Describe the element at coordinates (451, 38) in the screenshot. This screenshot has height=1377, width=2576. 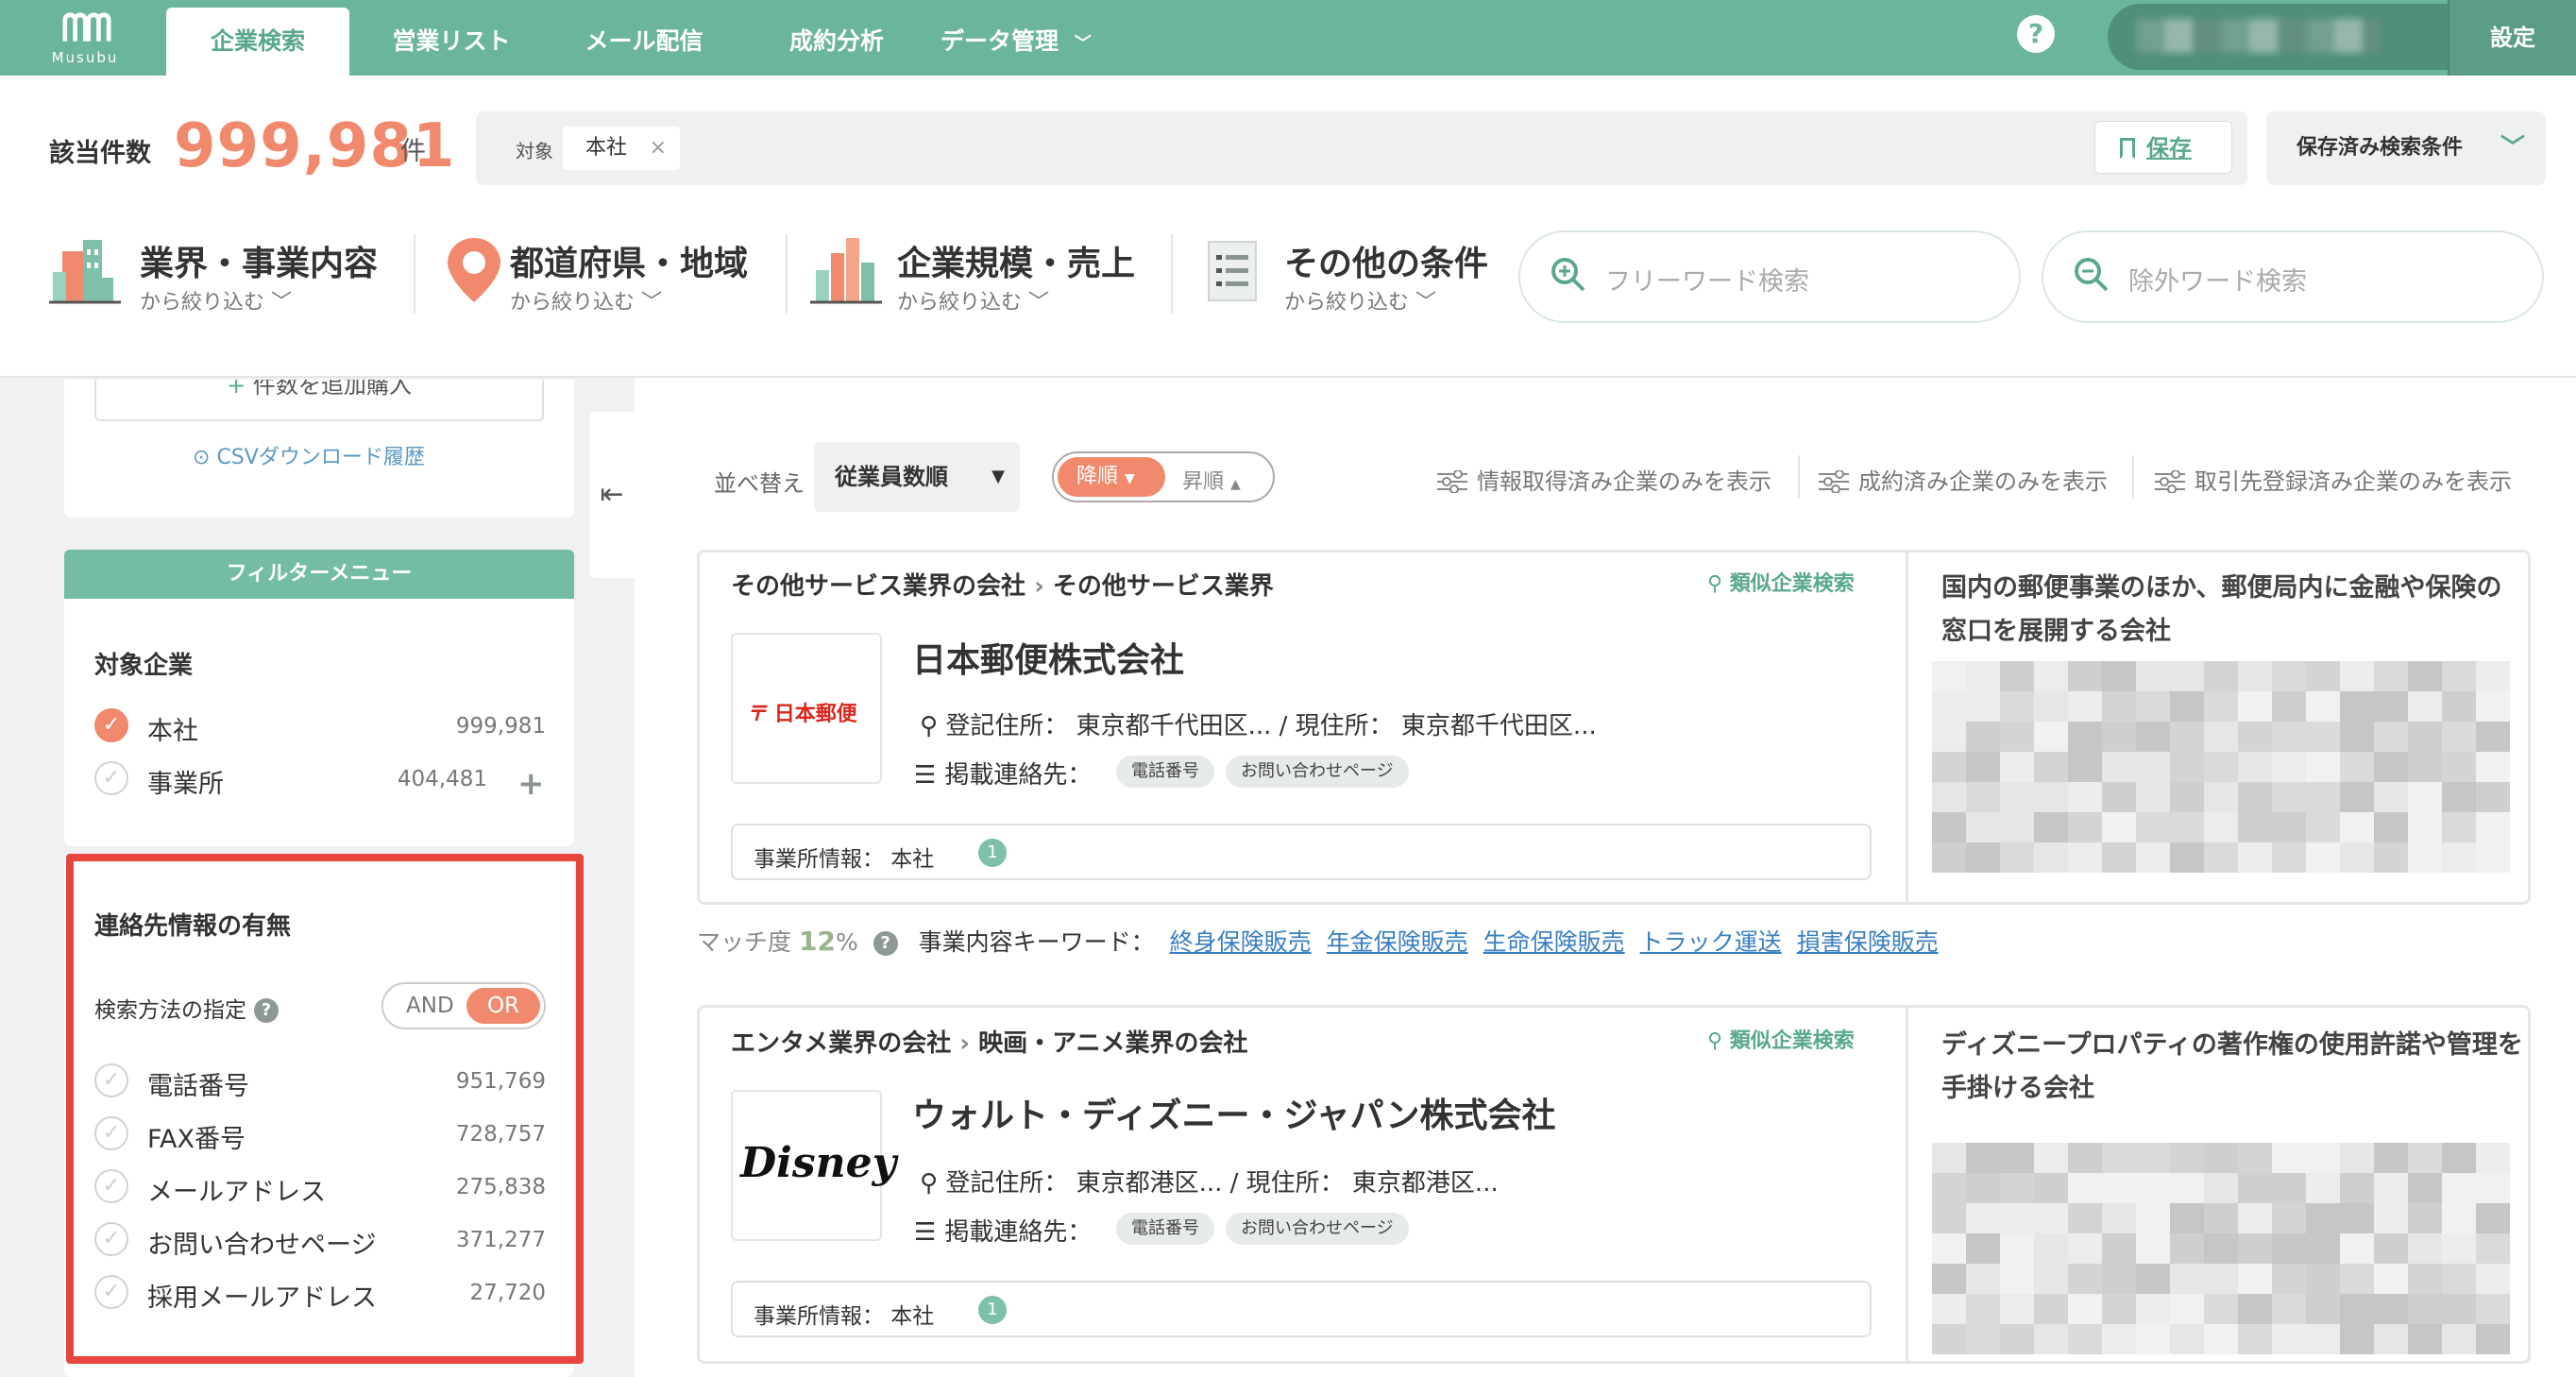
I see `tab-sales-list: 営業リスト` at that location.